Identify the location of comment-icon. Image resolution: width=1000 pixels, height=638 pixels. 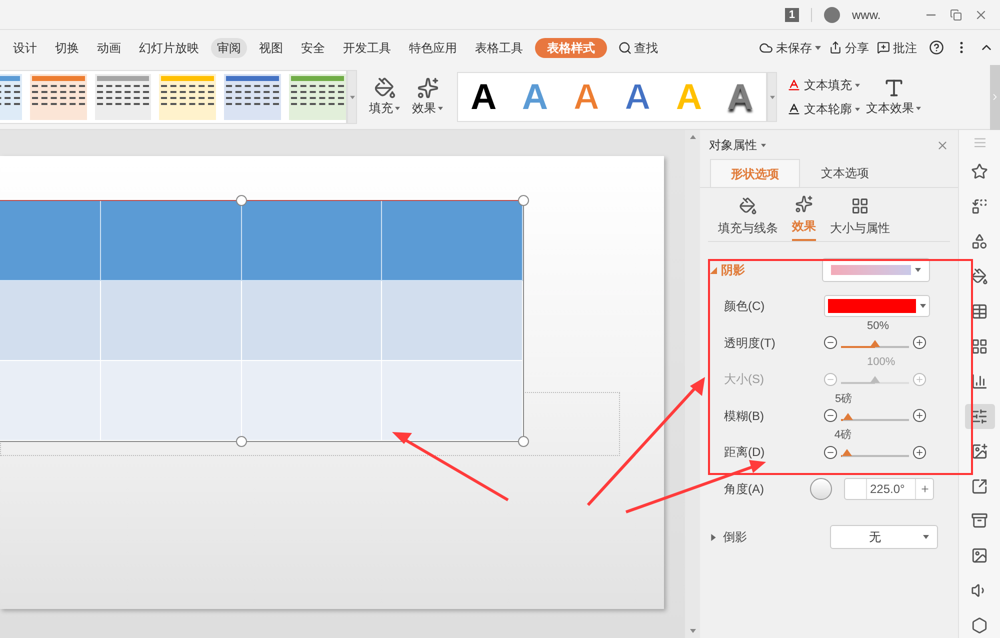
(883, 47).